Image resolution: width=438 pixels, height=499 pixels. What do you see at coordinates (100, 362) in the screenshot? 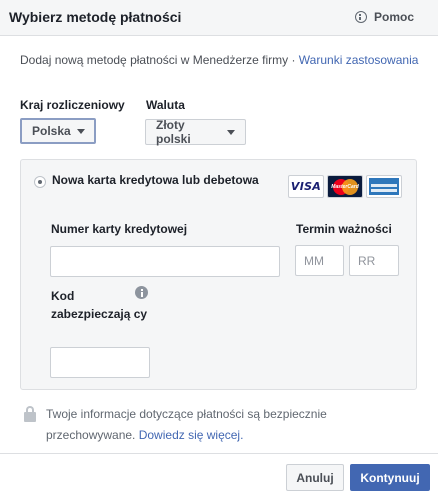
I see `cvv-input` at bounding box center [100, 362].